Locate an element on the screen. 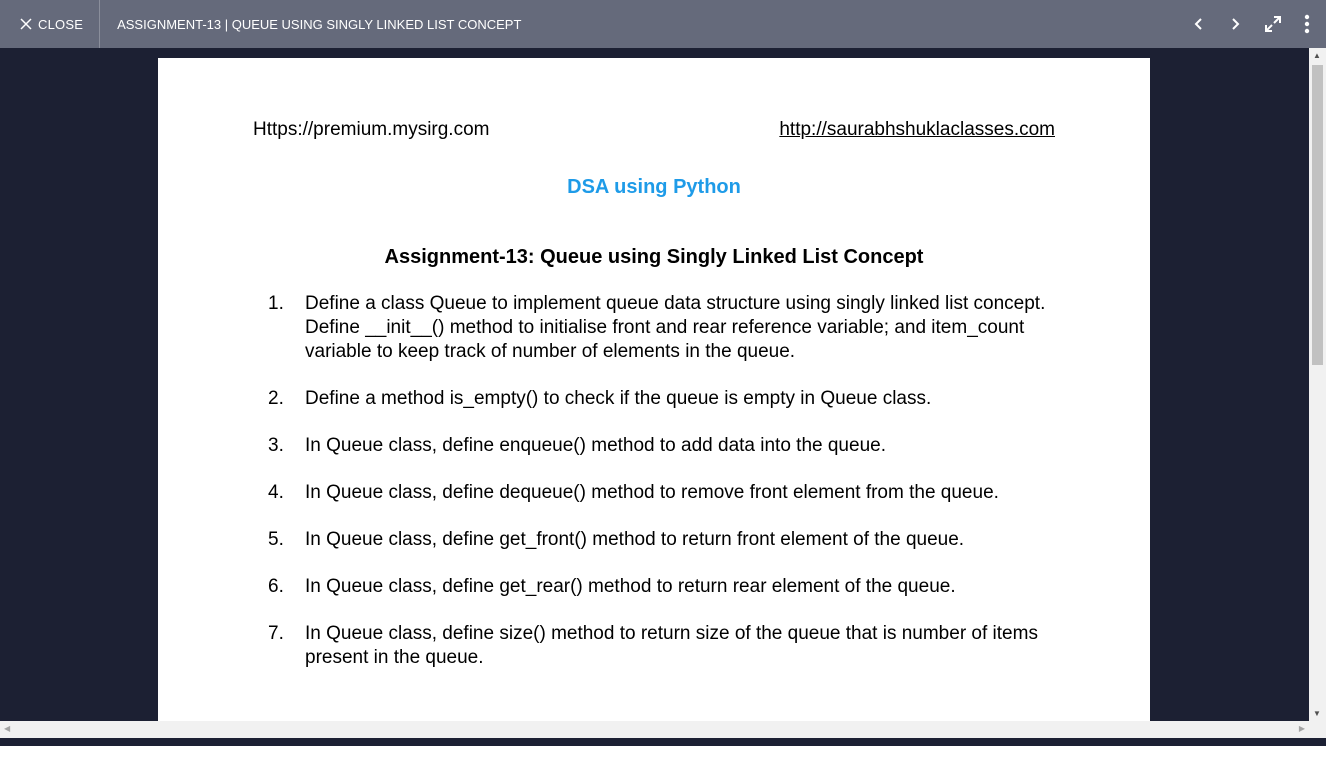  item-number: 6. is located at coordinates (276, 586).